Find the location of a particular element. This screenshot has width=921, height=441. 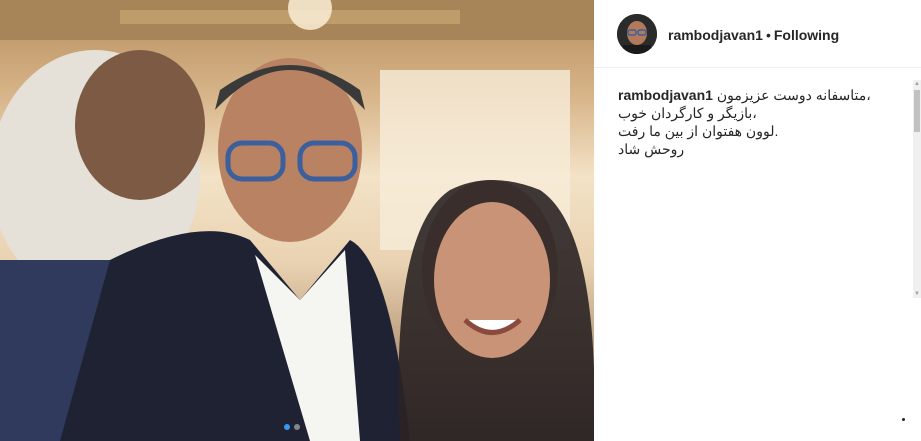

carousel-dot-active is located at coordinates (287, 427).